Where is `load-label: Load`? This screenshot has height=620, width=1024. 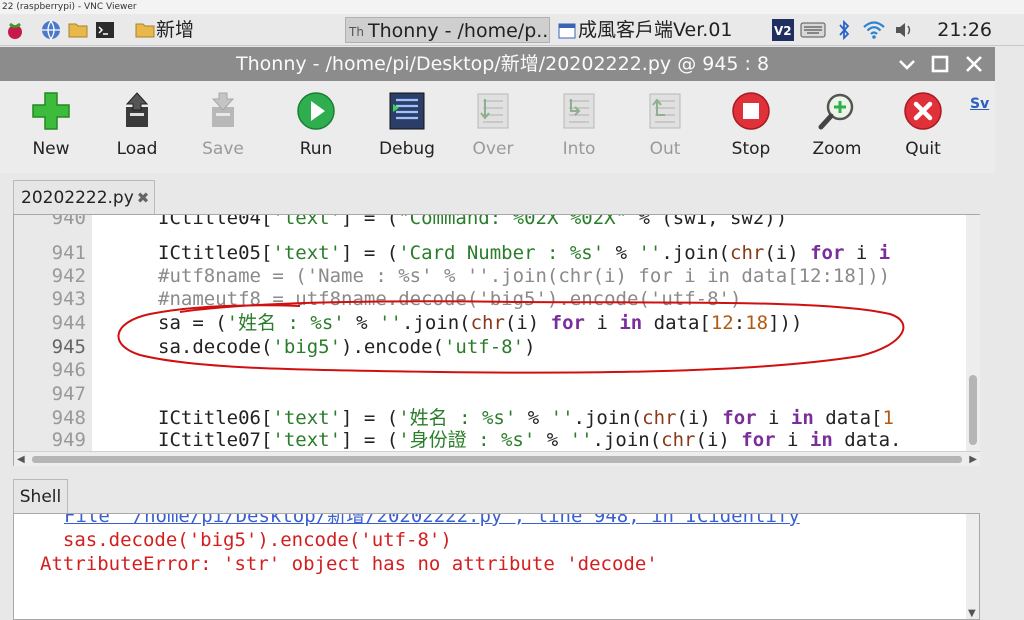
load-label: Load is located at coordinates (137, 149).